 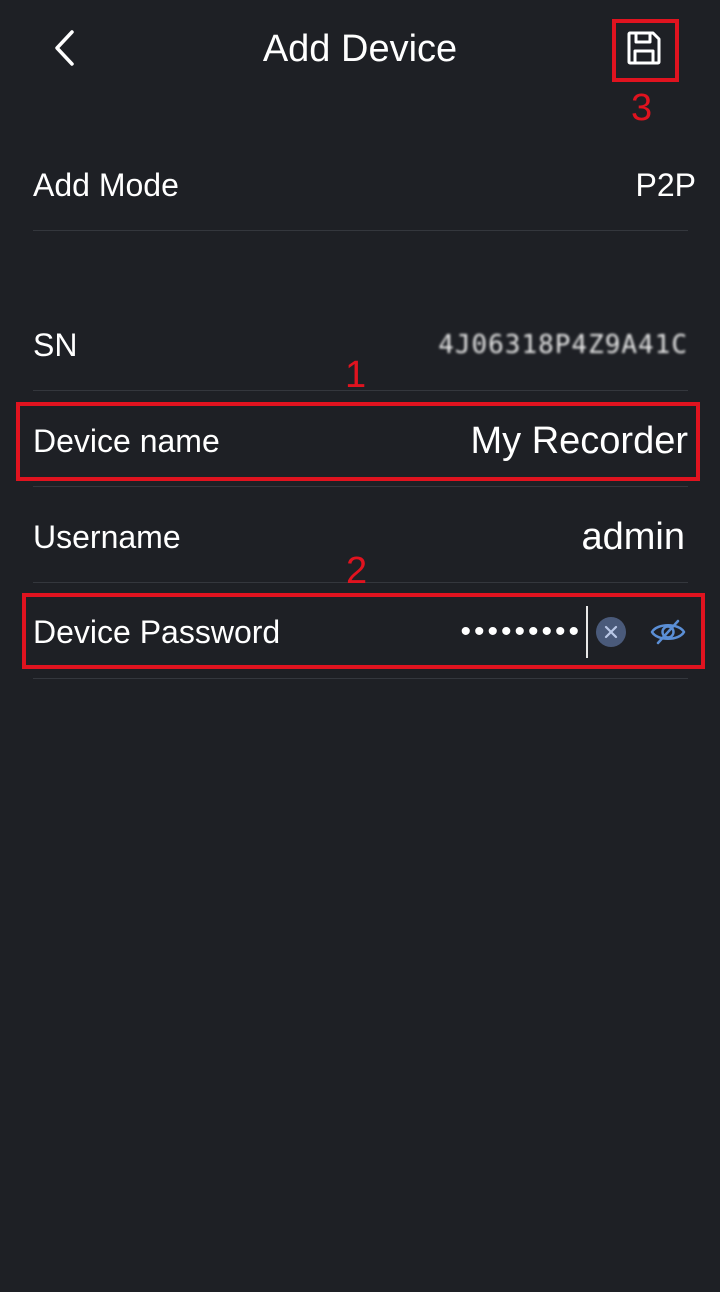 What do you see at coordinates (665, 185) in the screenshot?
I see `add-mode-value: P2P` at bounding box center [665, 185].